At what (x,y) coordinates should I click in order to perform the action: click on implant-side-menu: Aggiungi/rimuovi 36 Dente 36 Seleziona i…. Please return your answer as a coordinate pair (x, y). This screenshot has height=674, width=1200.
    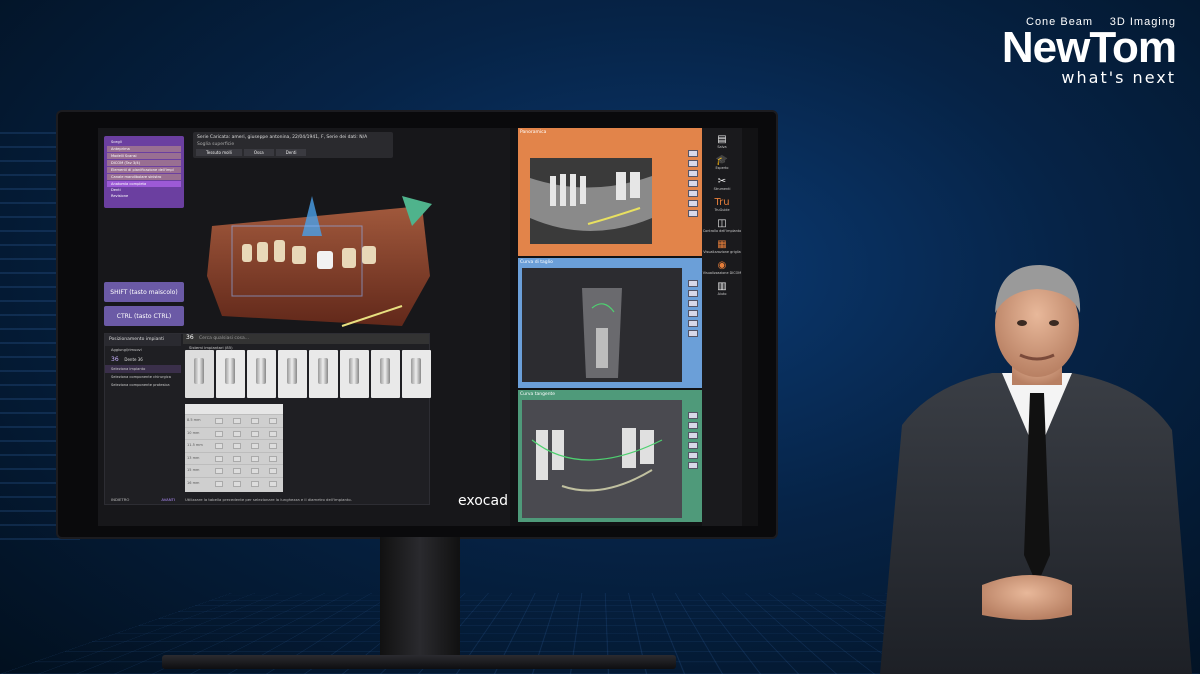
    Looking at the image, I should click on (143, 425).